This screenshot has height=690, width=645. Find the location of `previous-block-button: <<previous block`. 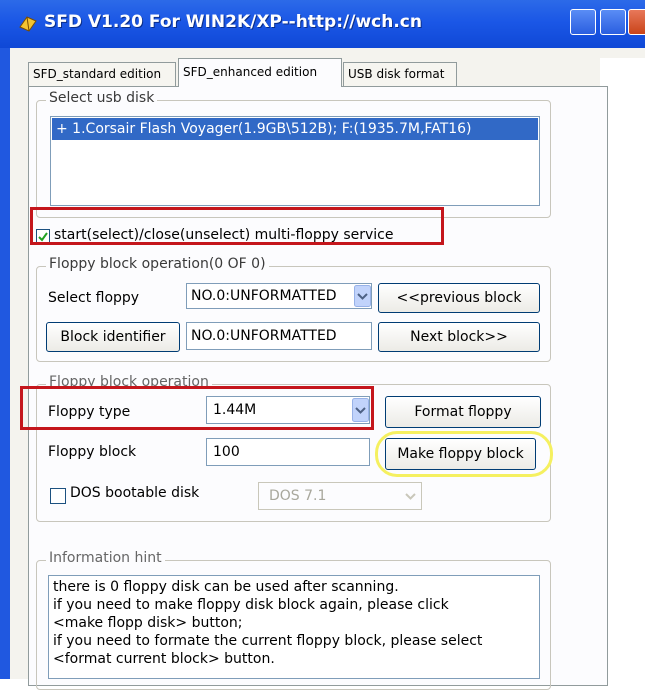

previous-block-button: <<previous block is located at coordinates (459, 298).